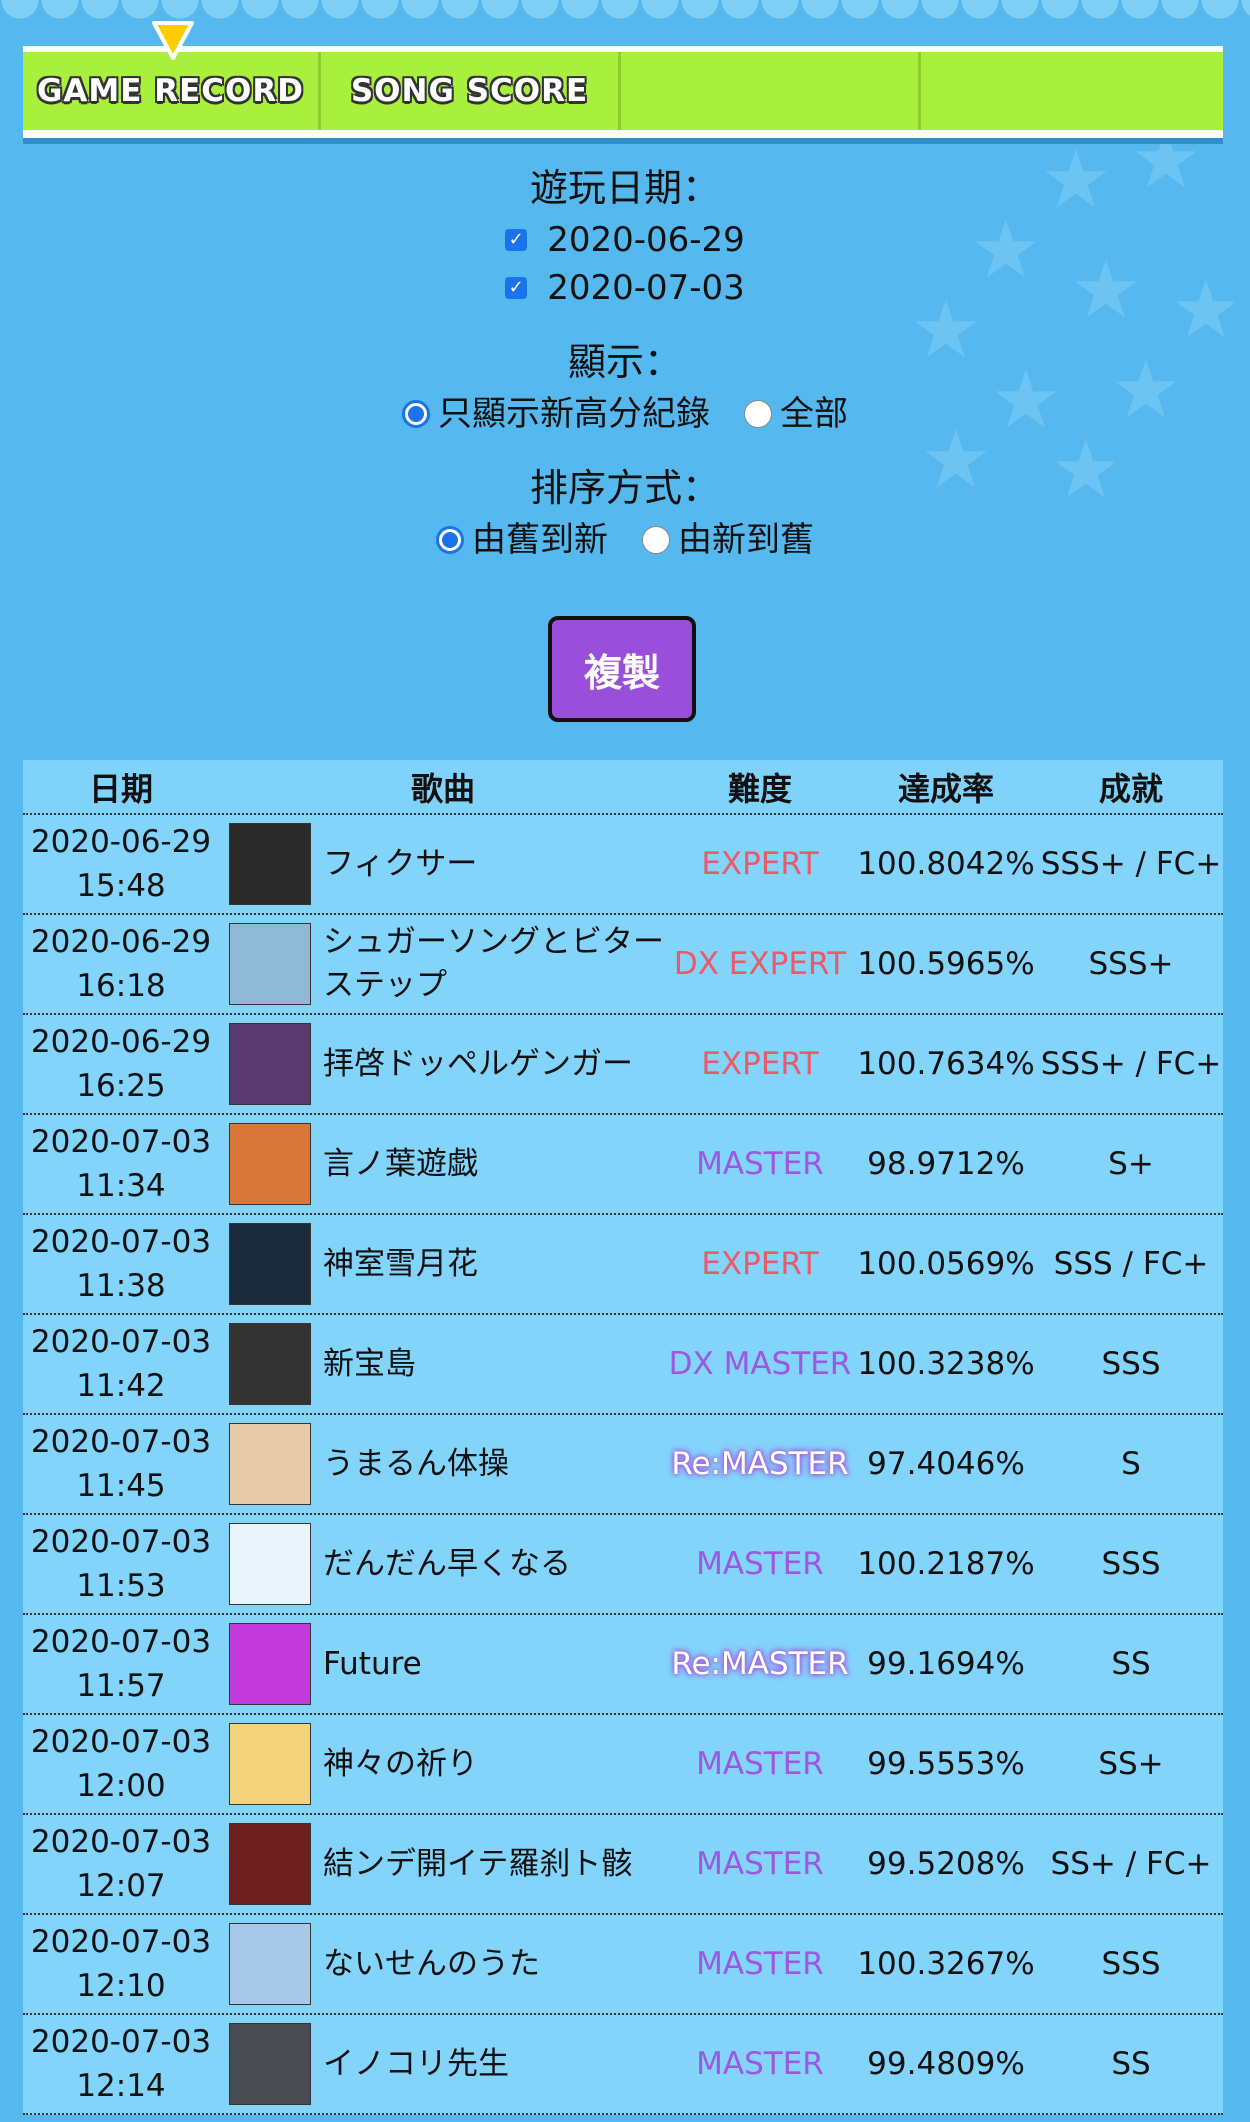 This screenshot has width=1250, height=2122. Describe the element at coordinates (622, 669) in the screenshot. I see `copy-button: 複製` at that location.